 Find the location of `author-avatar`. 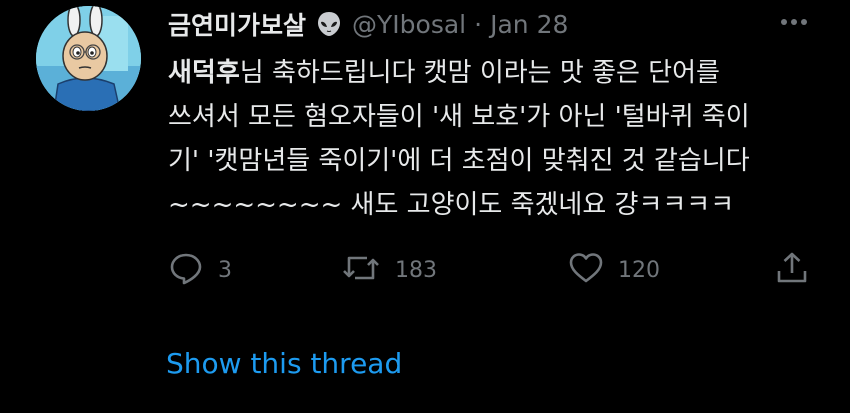

author-avatar is located at coordinates (88, 58).